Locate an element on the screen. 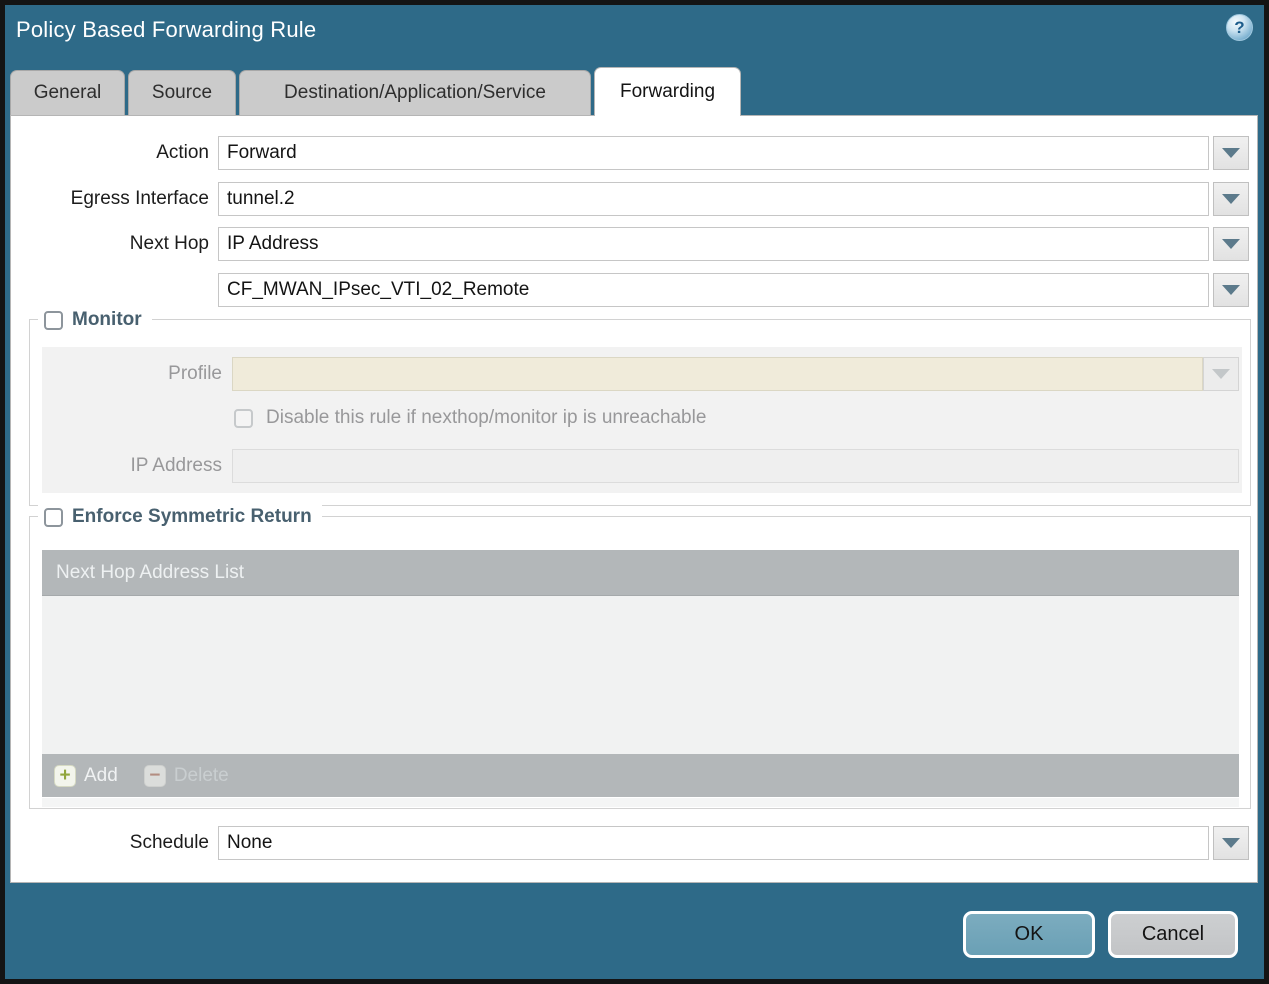 This screenshot has width=1269, height=984. monitor-legend-label: Monitor is located at coordinates (107, 319).